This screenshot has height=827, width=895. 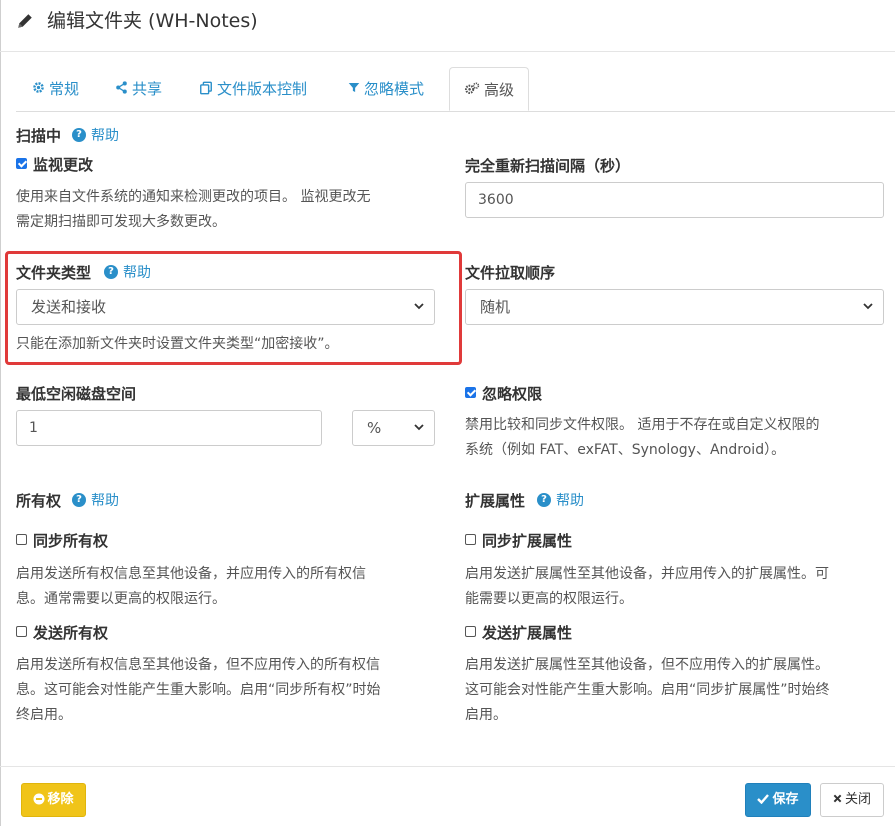 I want to click on gears-icon, so click(x=472, y=88).